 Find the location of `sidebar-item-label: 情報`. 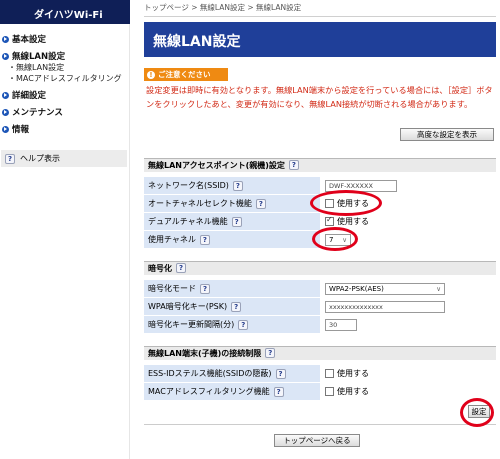

sidebar-item-label: 情報 is located at coordinates (21, 130).